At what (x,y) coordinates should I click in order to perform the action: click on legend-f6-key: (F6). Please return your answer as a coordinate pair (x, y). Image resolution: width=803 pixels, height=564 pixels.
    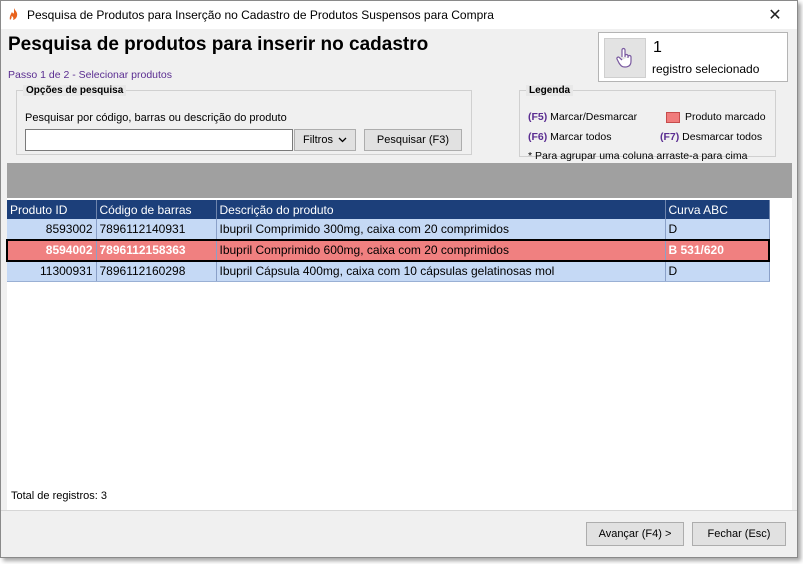
    Looking at the image, I should click on (538, 137).